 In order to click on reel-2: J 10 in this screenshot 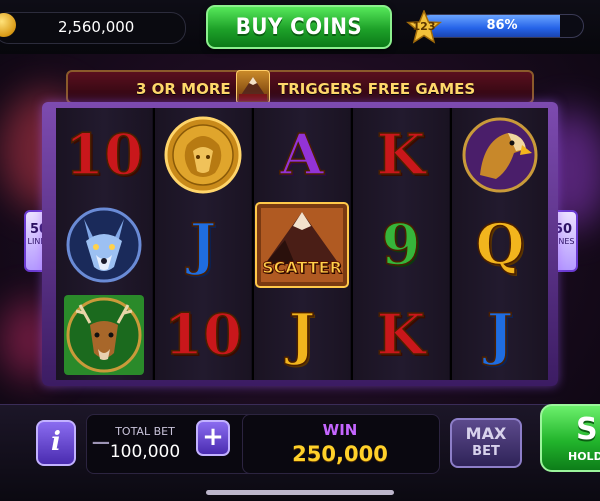, I will do `click(203, 244)`.